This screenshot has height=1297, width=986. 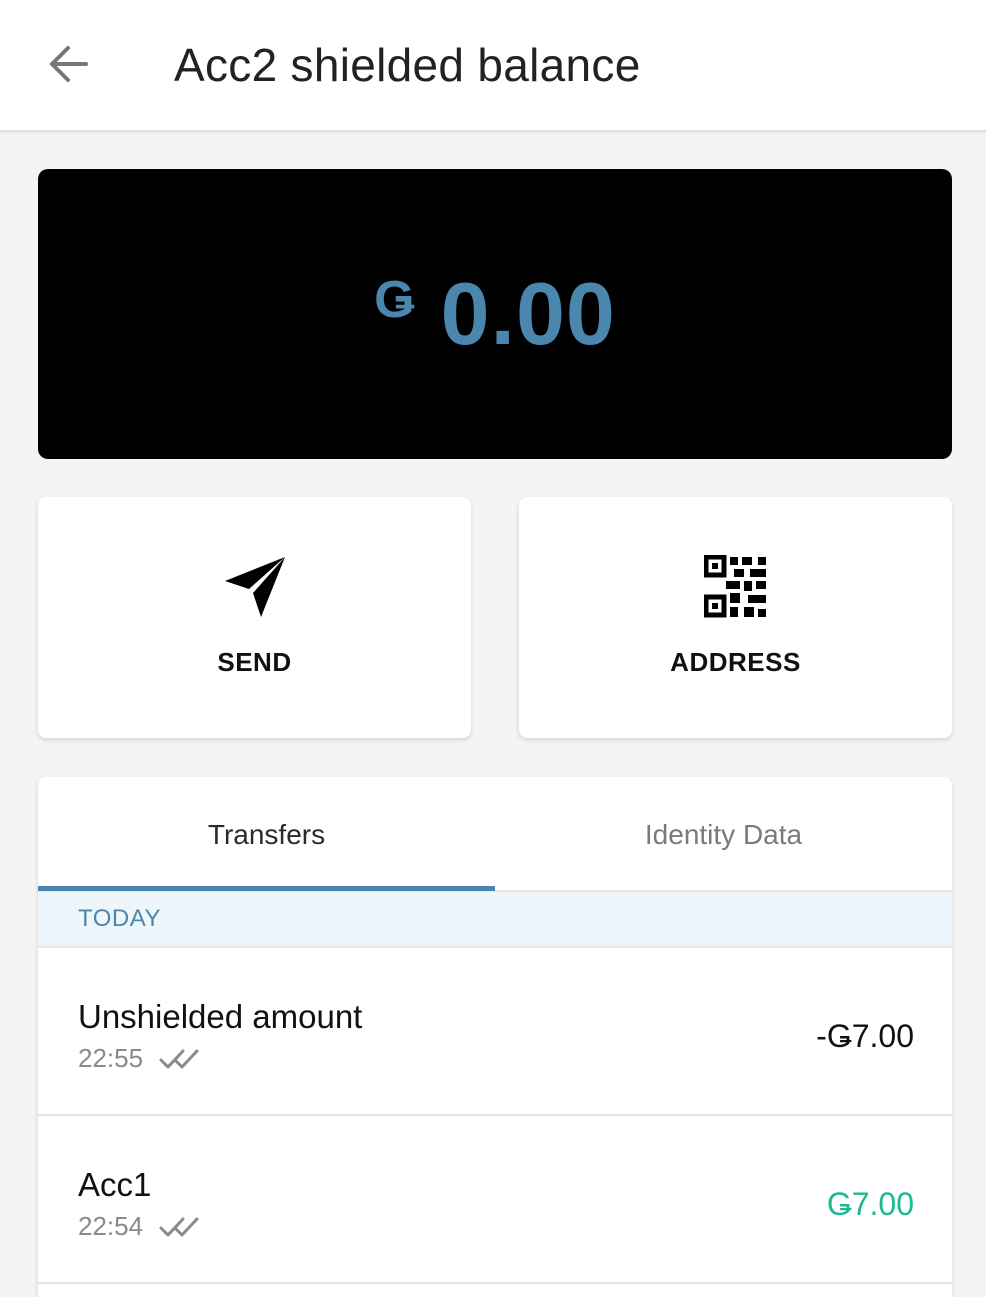 I want to click on transfer-time: 22:54, so click(x=111, y=1226).